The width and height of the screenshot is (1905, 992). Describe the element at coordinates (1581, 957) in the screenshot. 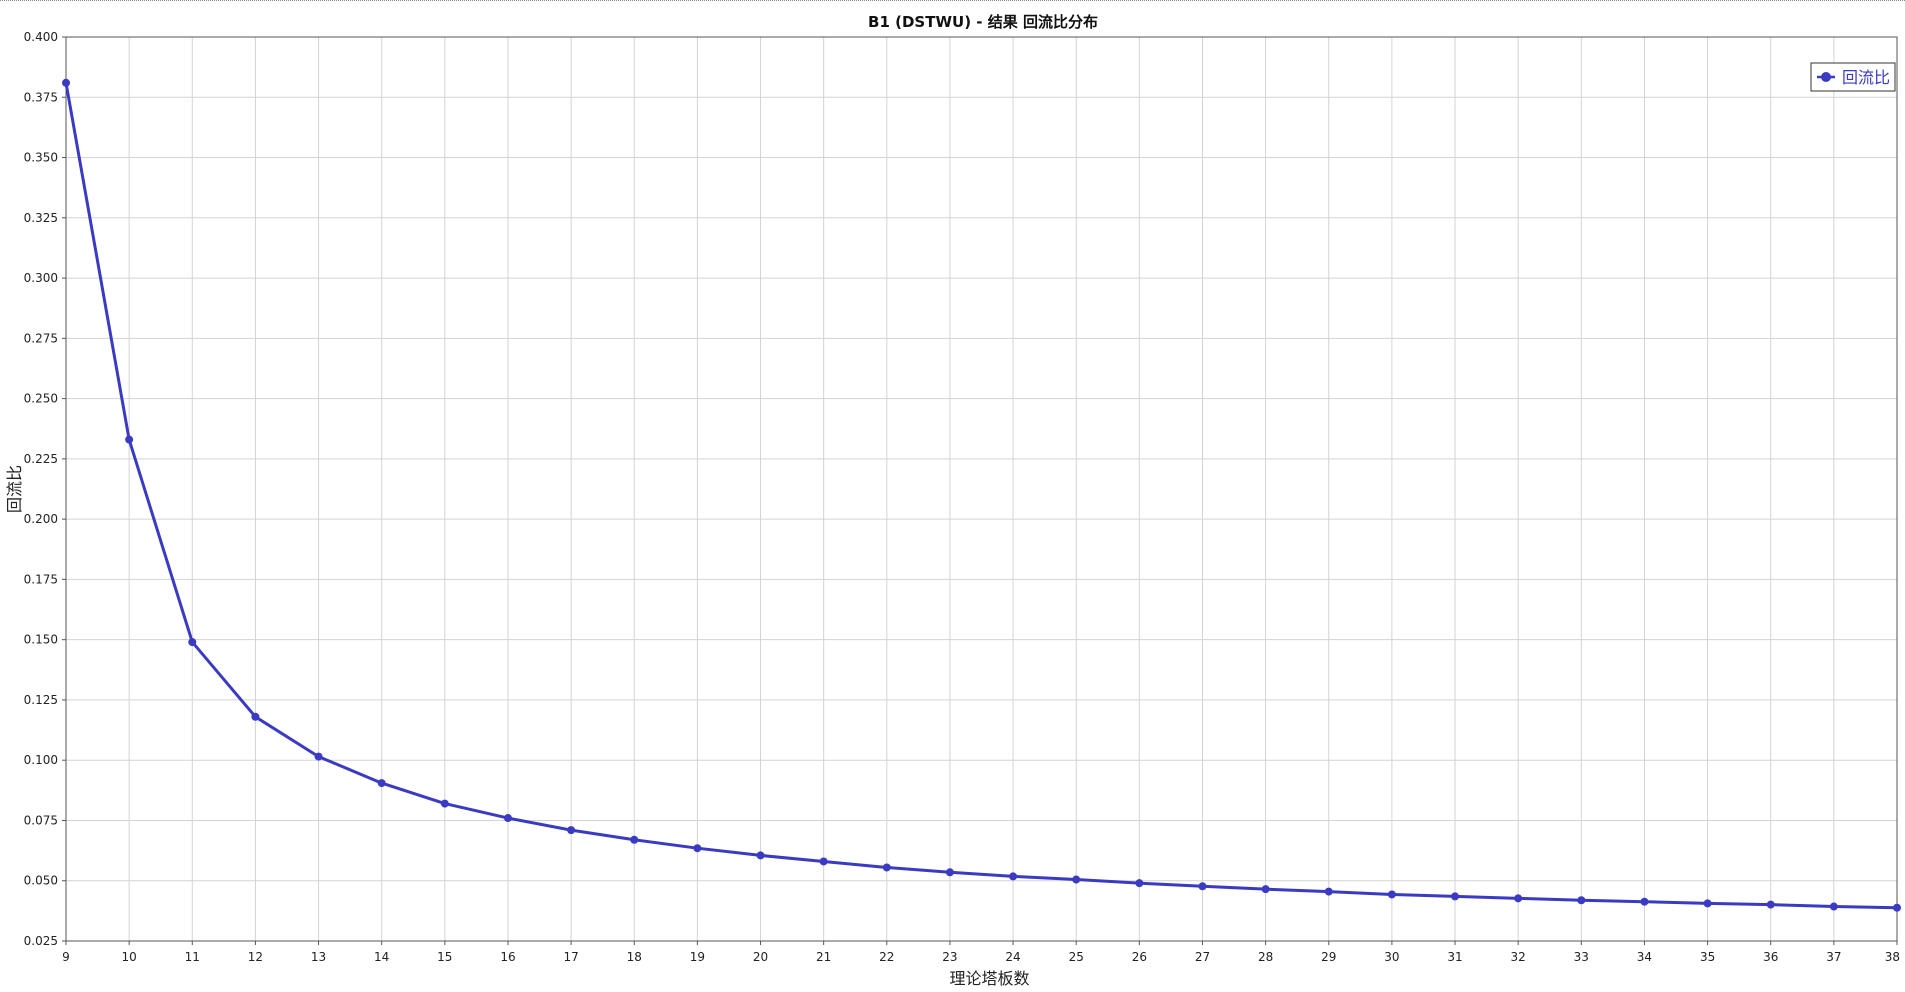

I see `x-tick-label: 33` at that location.